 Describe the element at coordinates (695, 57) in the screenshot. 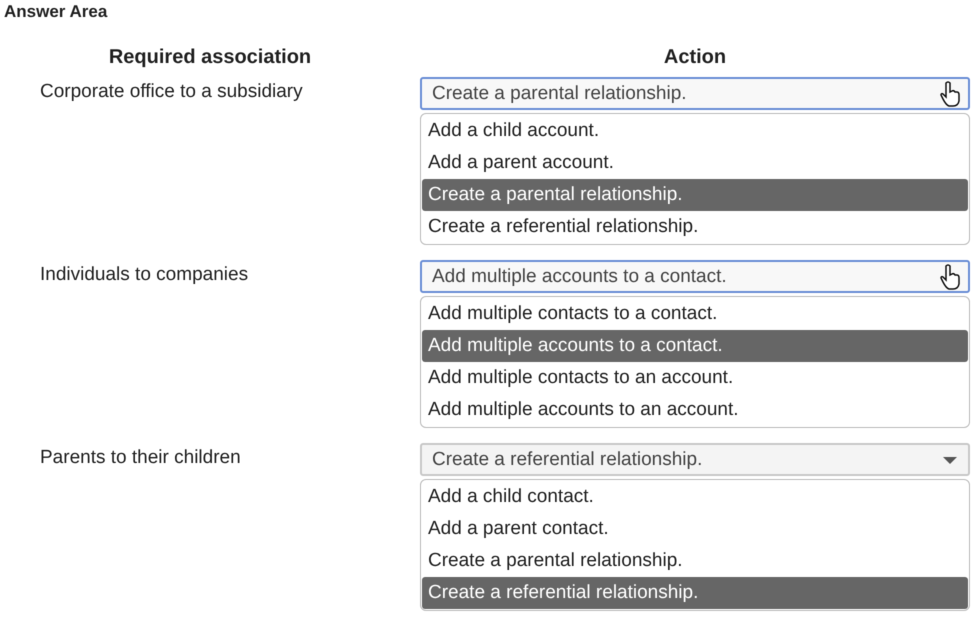

I see `column-header: Action` at that location.